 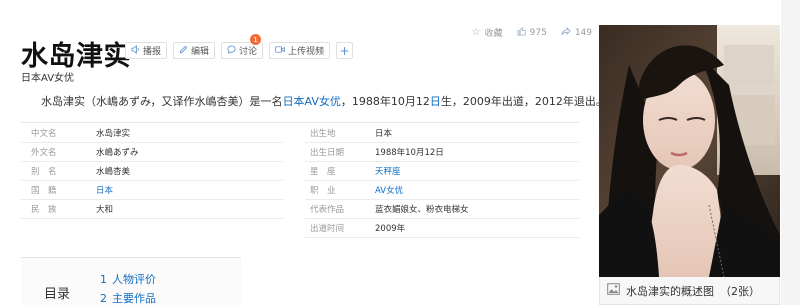 I want to click on like-button: 975, so click(x=532, y=32).